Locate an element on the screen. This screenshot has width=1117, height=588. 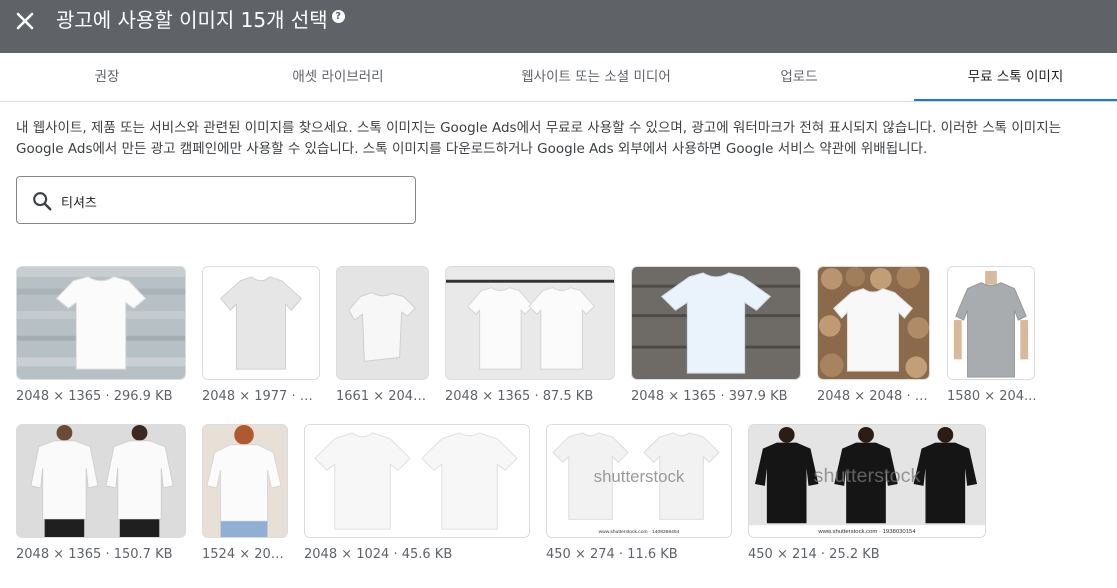
grey-tshirt-mannequin-image is located at coordinates (991, 323).